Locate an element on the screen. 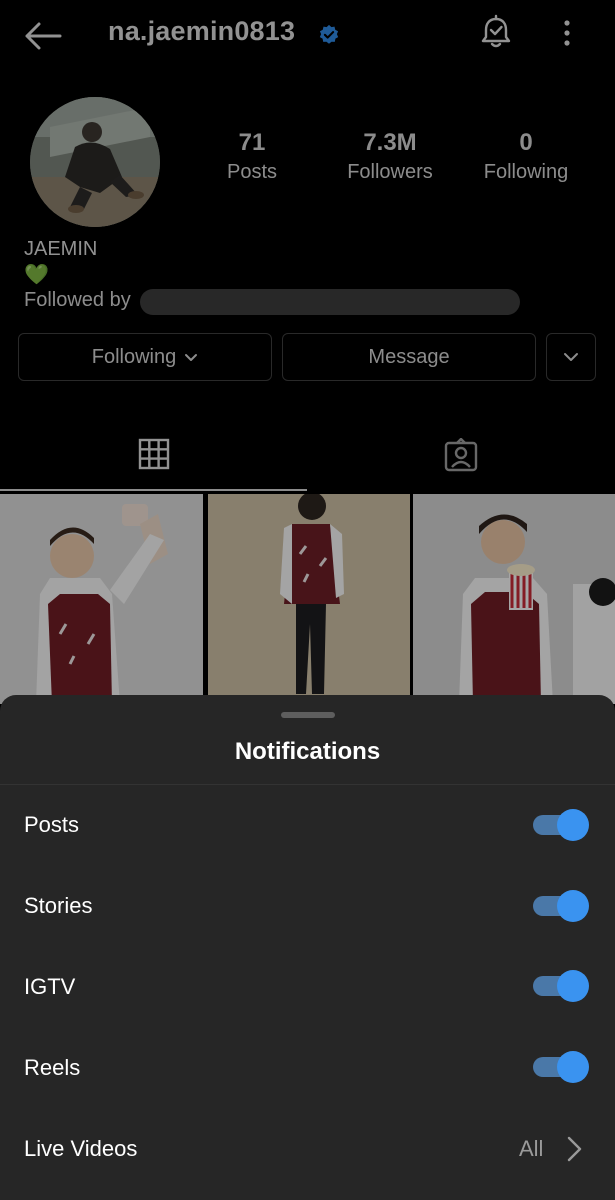 The width and height of the screenshot is (615, 1200). grid-icon is located at coordinates (154, 454).